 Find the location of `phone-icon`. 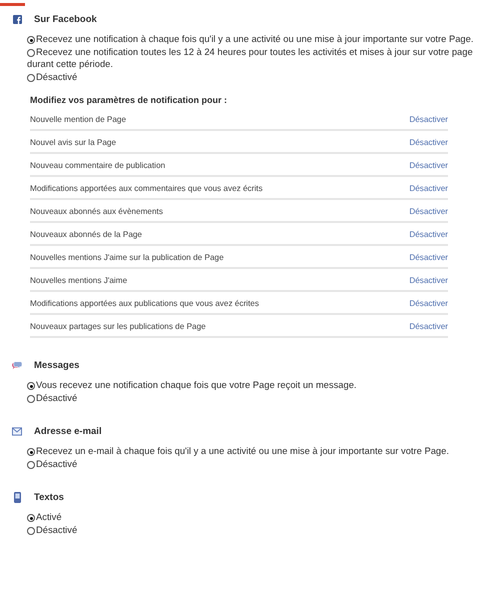

phone-icon is located at coordinates (17, 497).